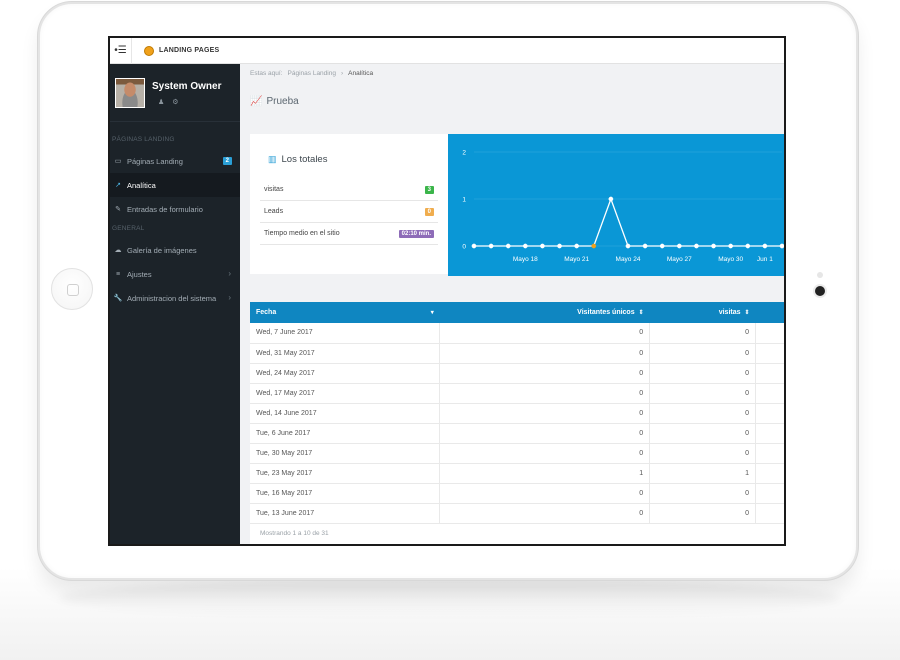  I want to click on table-row: Tue, 16 May 2017 0 0, so click(517, 493).